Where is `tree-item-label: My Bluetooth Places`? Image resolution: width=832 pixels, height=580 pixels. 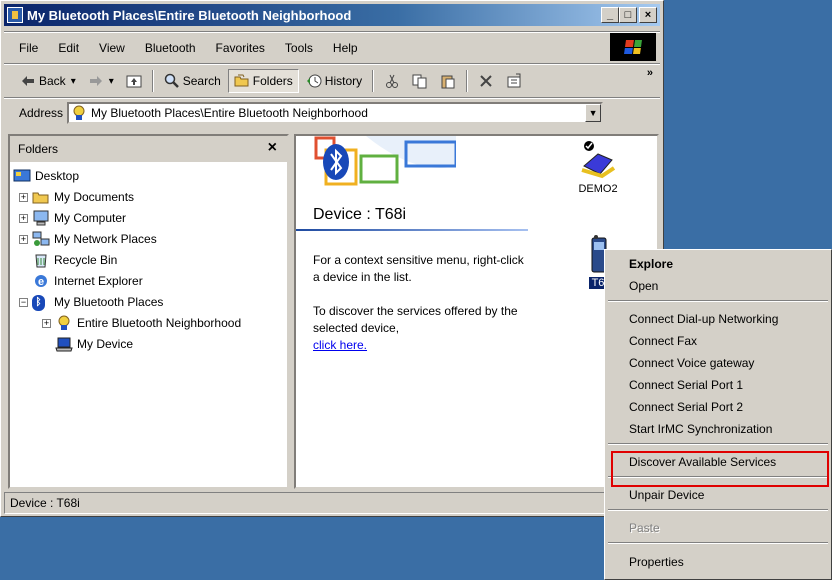 tree-item-label: My Bluetooth Places is located at coordinates (109, 302).